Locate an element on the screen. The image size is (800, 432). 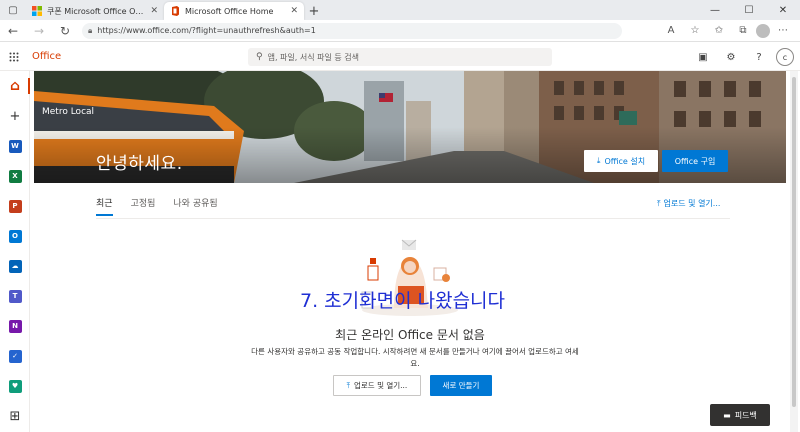
office-header: Office ⚲ 앱, 파일, 서식 파일 등 검색 ▣ ⚙ ? c is located at coordinates (400, 57).